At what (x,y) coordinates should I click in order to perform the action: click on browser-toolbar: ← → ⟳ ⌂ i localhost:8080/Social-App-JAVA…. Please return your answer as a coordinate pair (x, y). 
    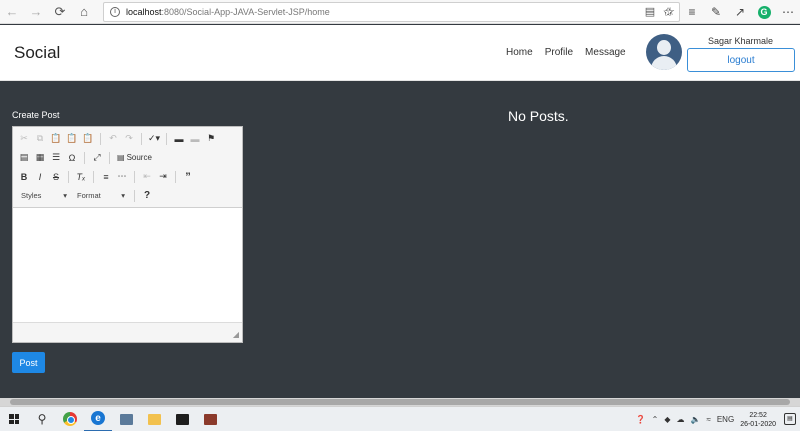
    Looking at the image, I should click on (400, 12).